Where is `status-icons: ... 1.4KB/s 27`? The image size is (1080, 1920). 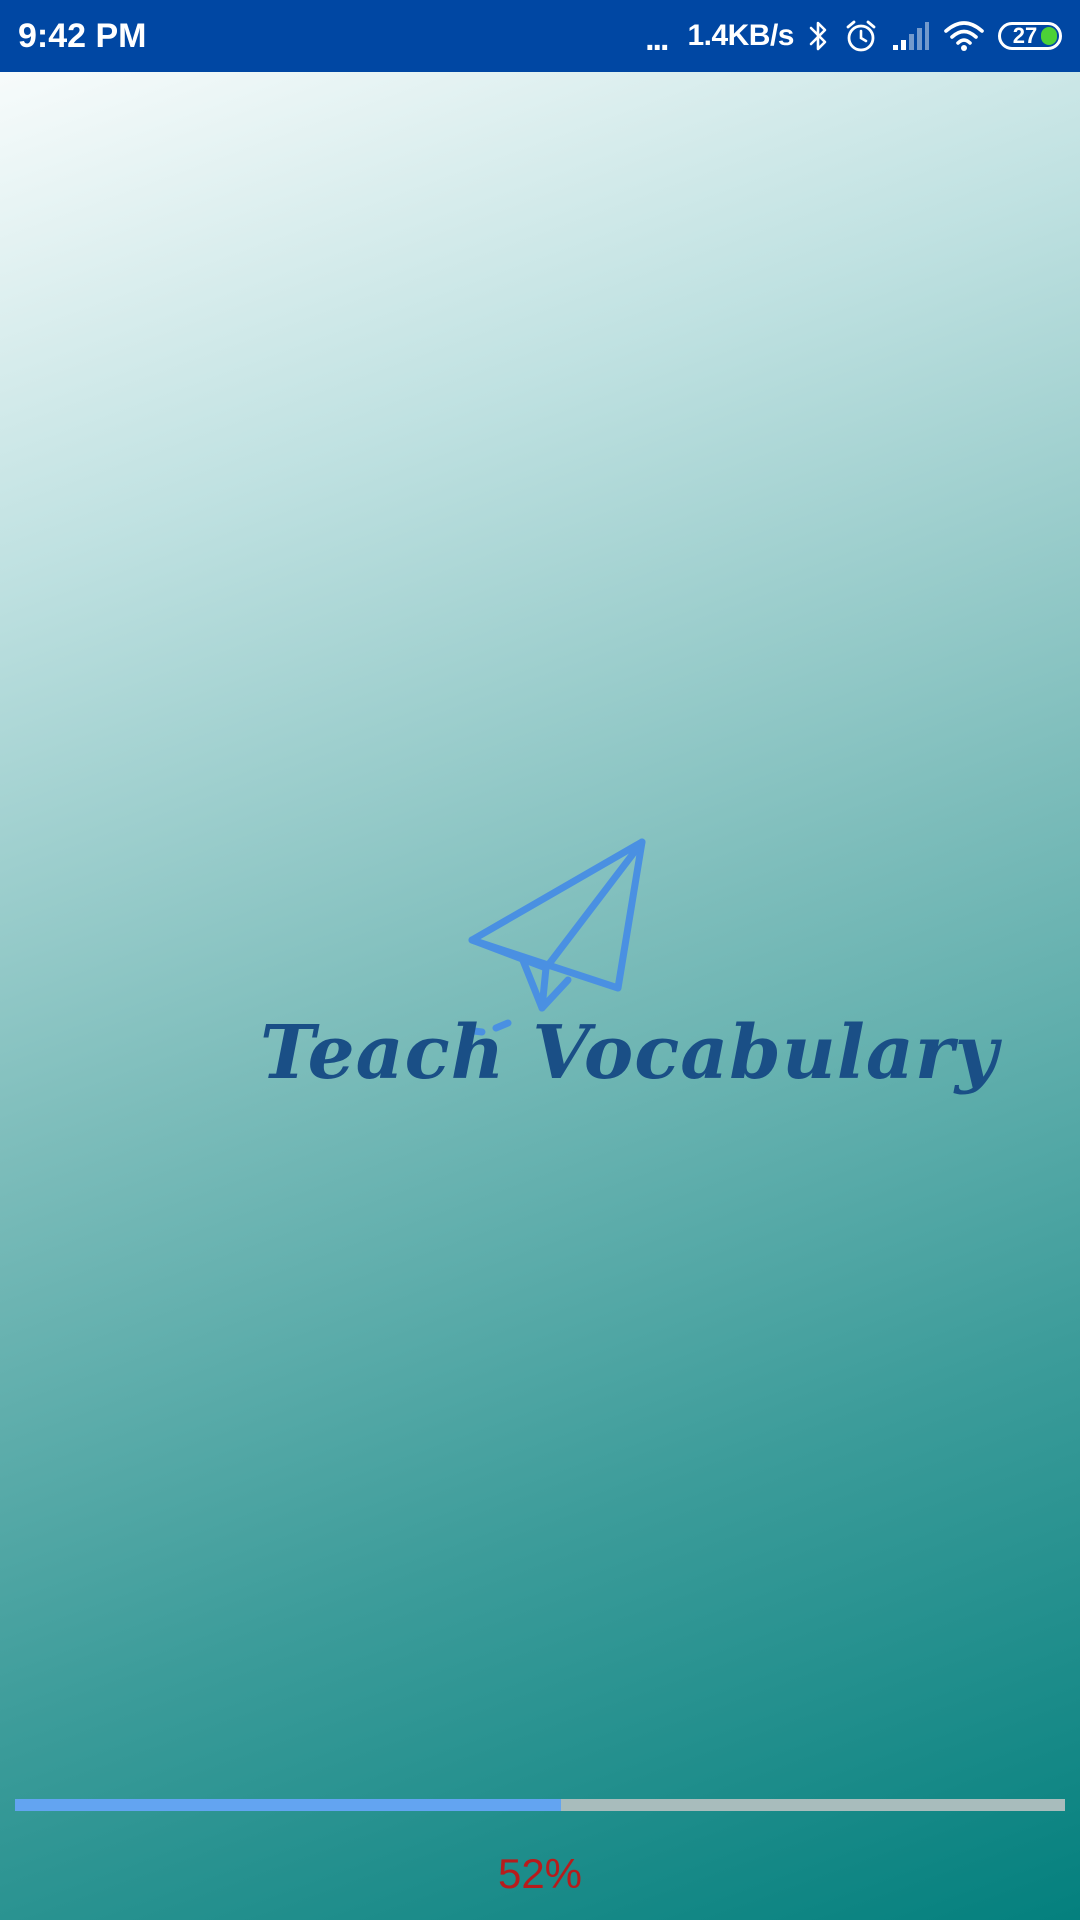
status-icons: ... 1.4KB/s 27 is located at coordinates (853, 36).